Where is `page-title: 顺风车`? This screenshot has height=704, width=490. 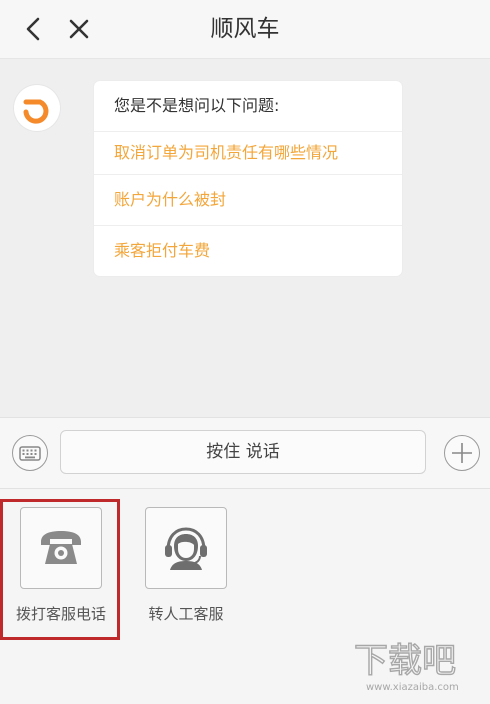 page-title: 顺风车 is located at coordinates (245, 29).